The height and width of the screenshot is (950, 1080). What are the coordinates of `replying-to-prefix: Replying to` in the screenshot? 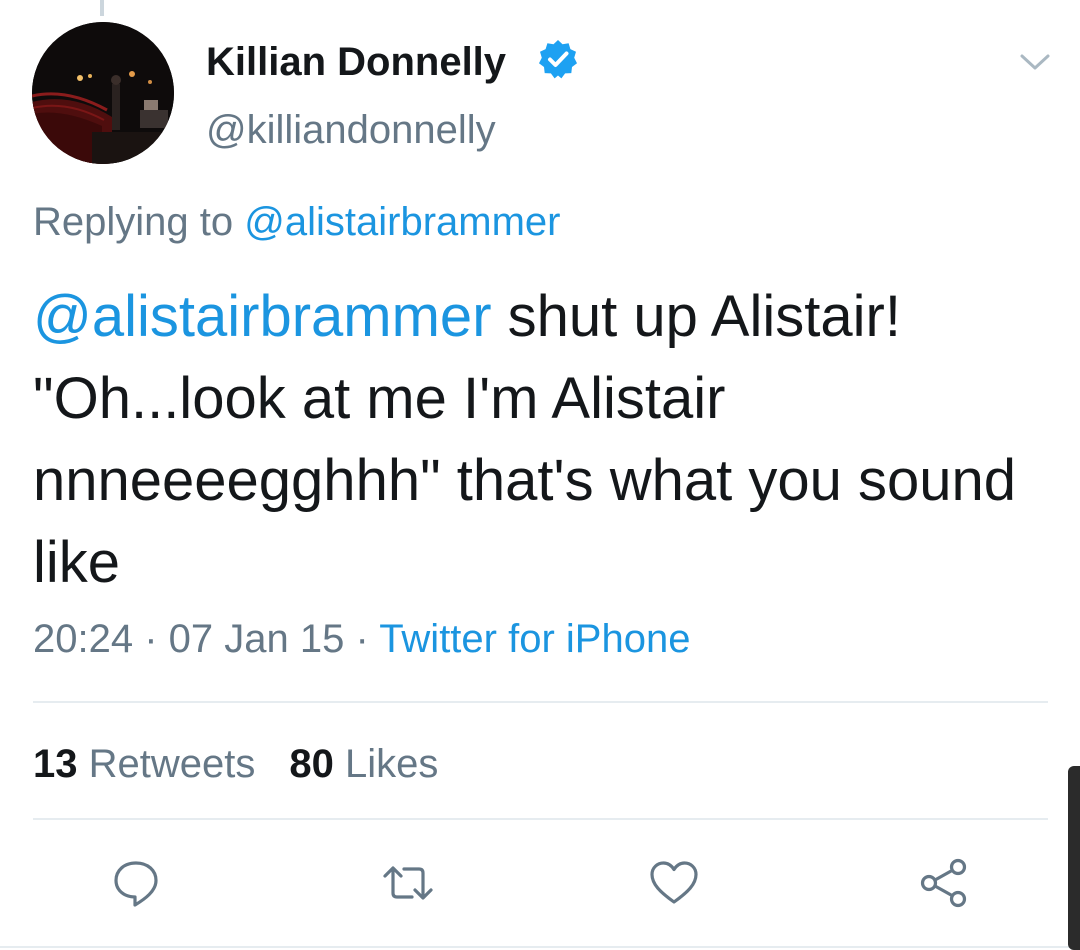 It's located at (133, 222).